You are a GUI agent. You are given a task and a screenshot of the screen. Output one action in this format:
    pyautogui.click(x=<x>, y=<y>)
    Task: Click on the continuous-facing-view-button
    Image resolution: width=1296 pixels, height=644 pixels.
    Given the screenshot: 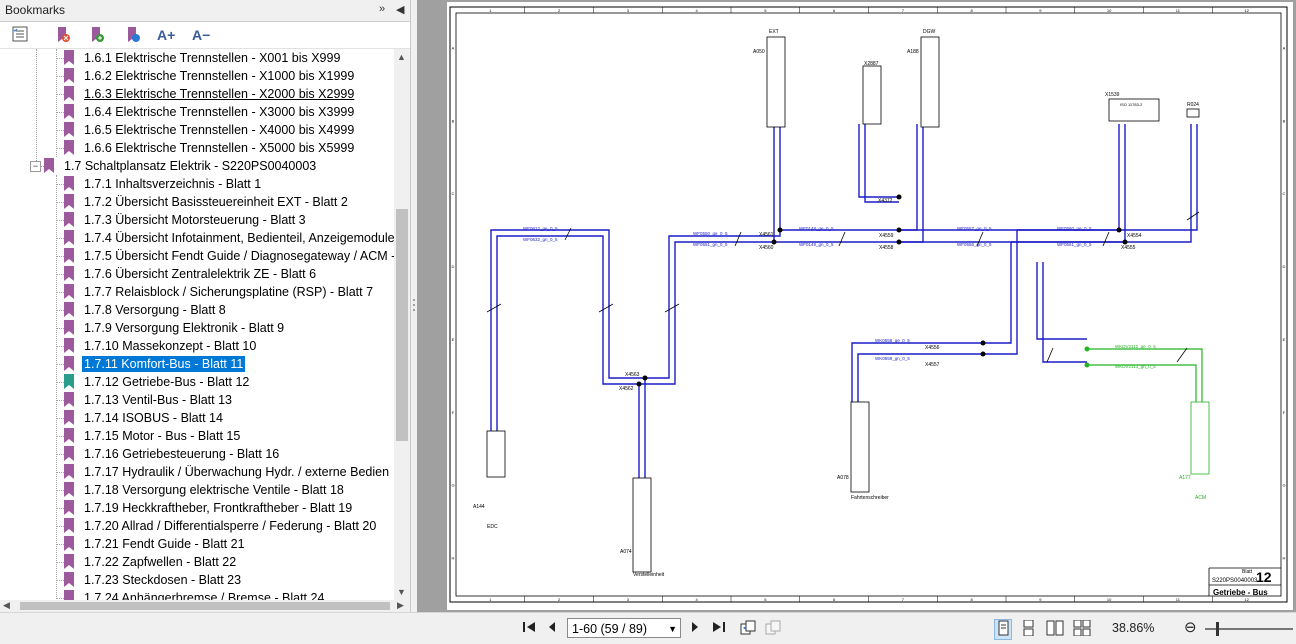 What is the action you would take?
    pyautogui.click(x=1082, y=629)
    